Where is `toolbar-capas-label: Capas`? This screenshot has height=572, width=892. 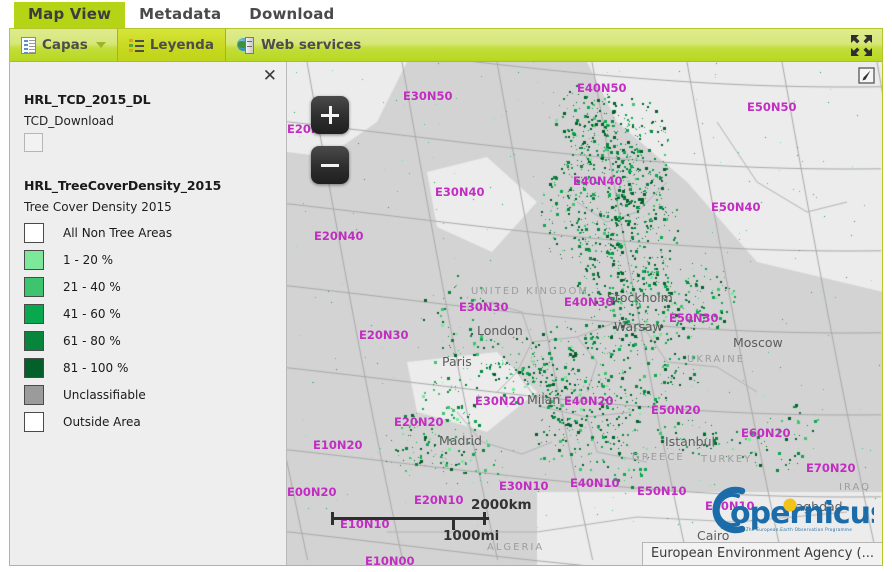
toolbar-capas-label: Capas is located at coordinates (65, 45).